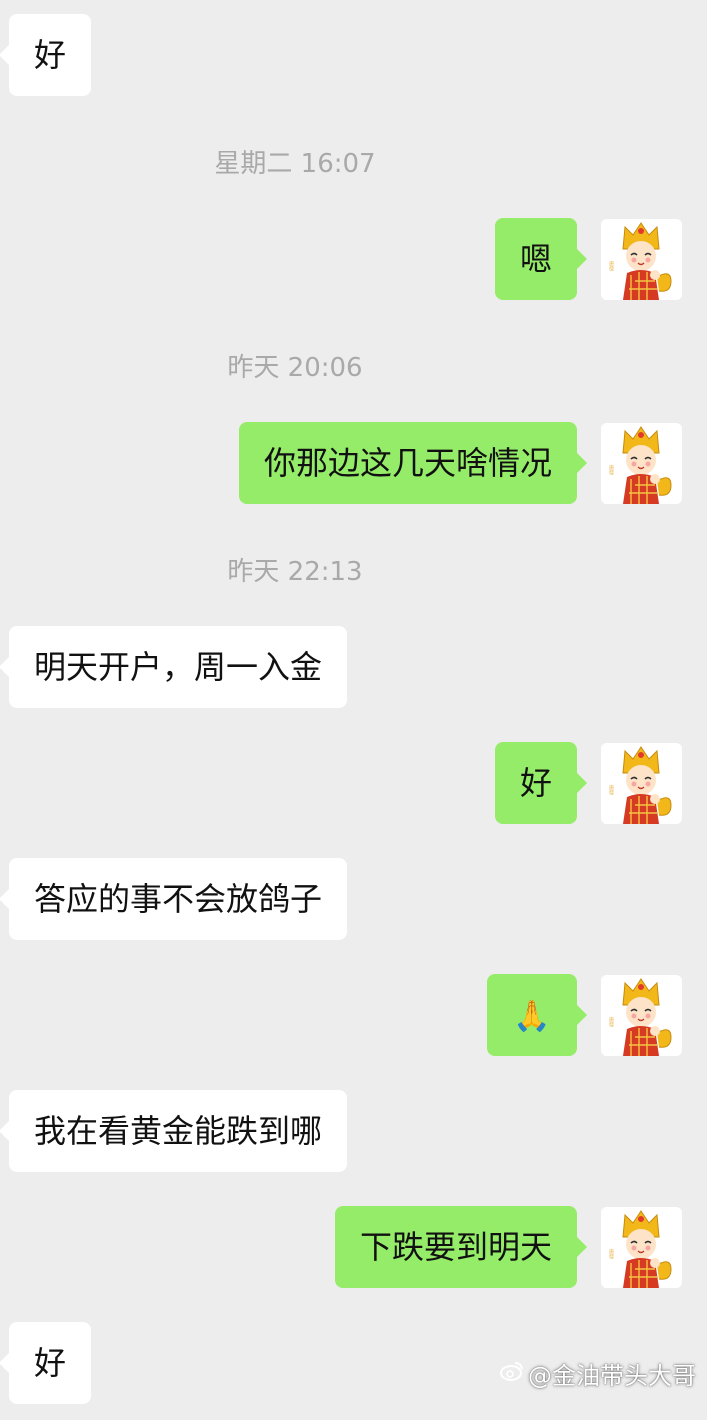 The height and width of the screenshot is (1420, 707). Describe the element at coordinates (512, 1376) in the screenshot. I see `weibo-icon` at that location.